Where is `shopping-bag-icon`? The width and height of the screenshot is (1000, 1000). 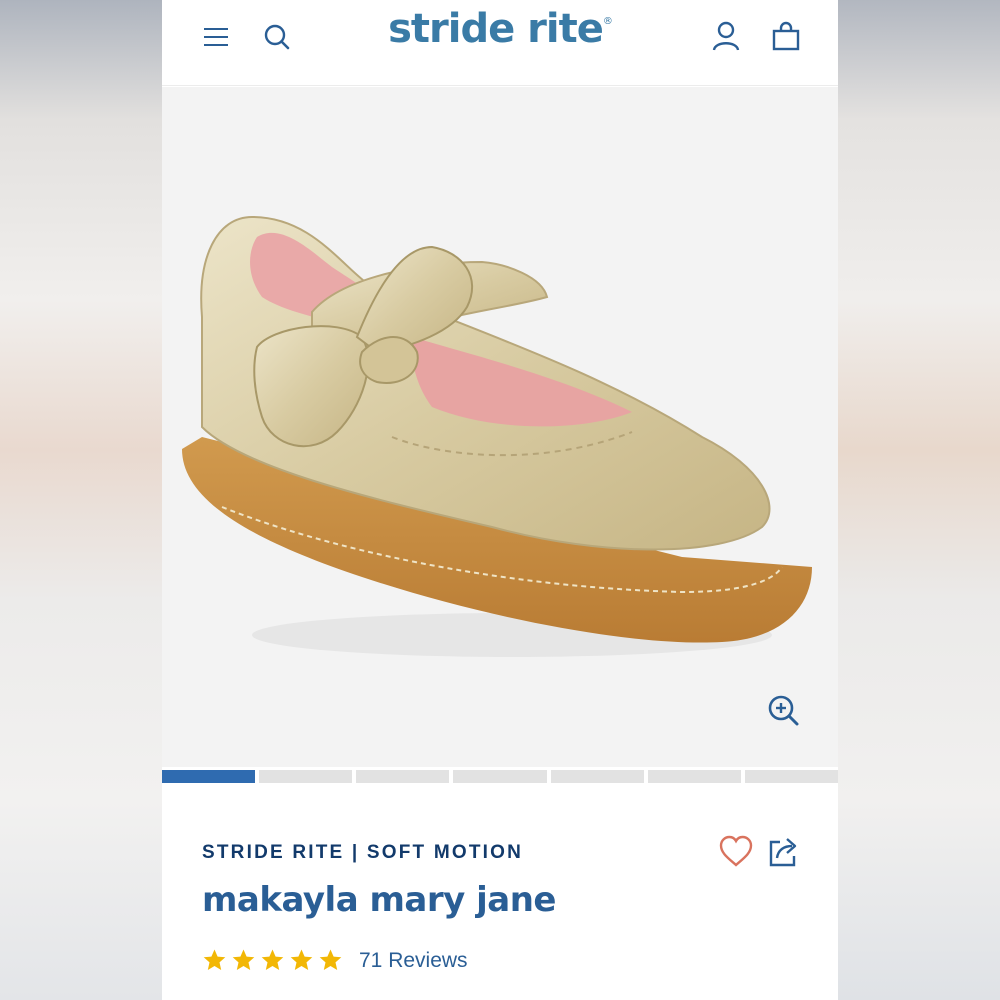 shopping-bag-icon is located at coordinates (786, 36).